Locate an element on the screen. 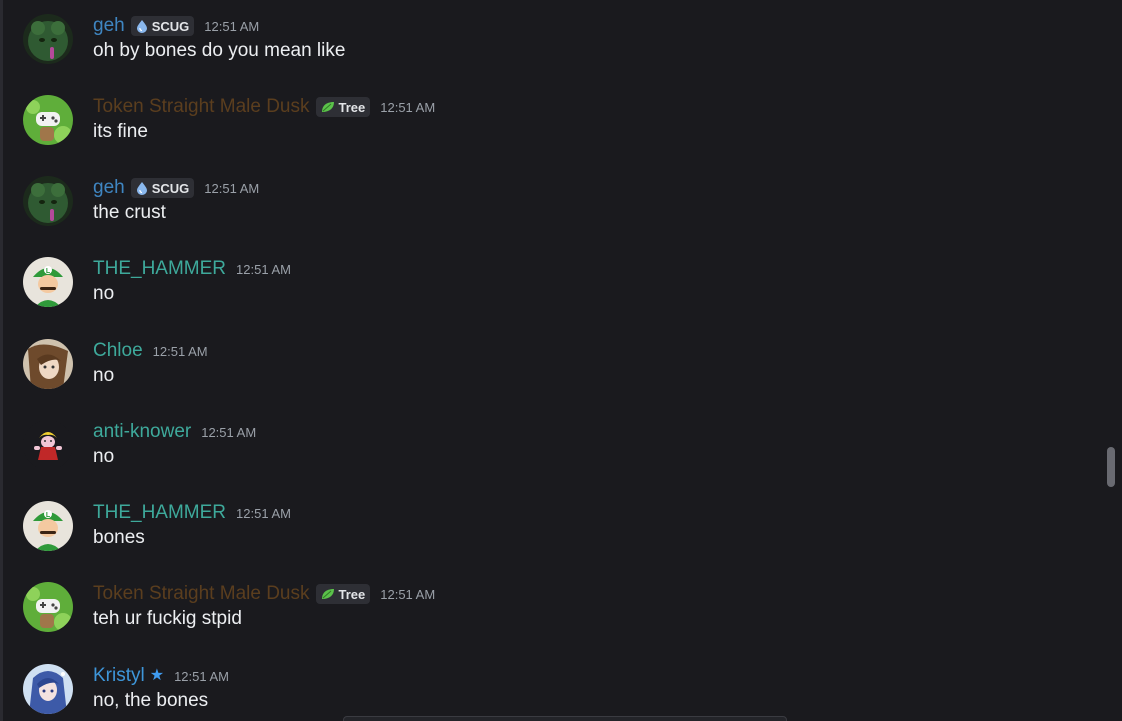 This screenshot has width=1122, height=721. message: L THE_HAMMER 12:51 AM bones is located at coordinates (557, 541).